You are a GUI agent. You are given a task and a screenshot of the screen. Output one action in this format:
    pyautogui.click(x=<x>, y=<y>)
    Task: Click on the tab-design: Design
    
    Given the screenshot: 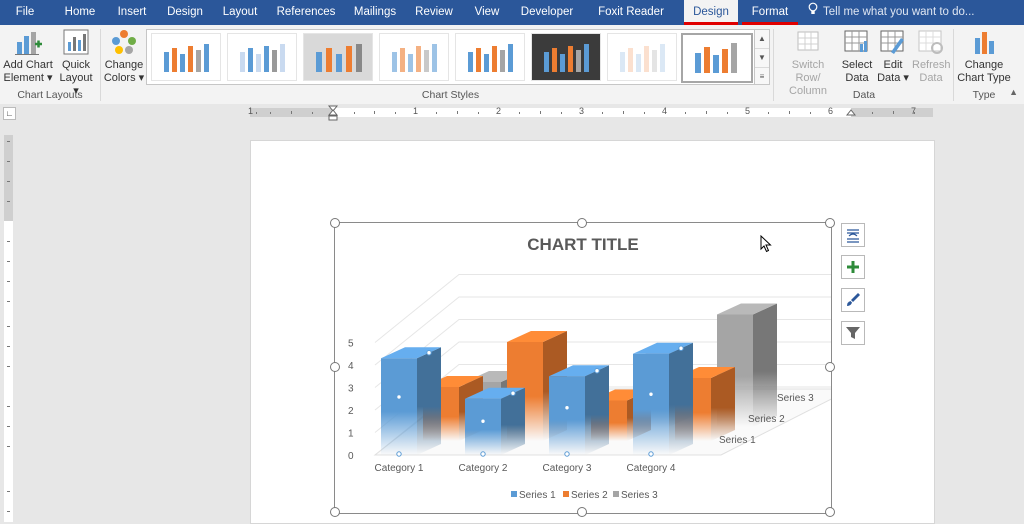 What is the action you would take?
    pyautogui.click(x=185, y=12)
    